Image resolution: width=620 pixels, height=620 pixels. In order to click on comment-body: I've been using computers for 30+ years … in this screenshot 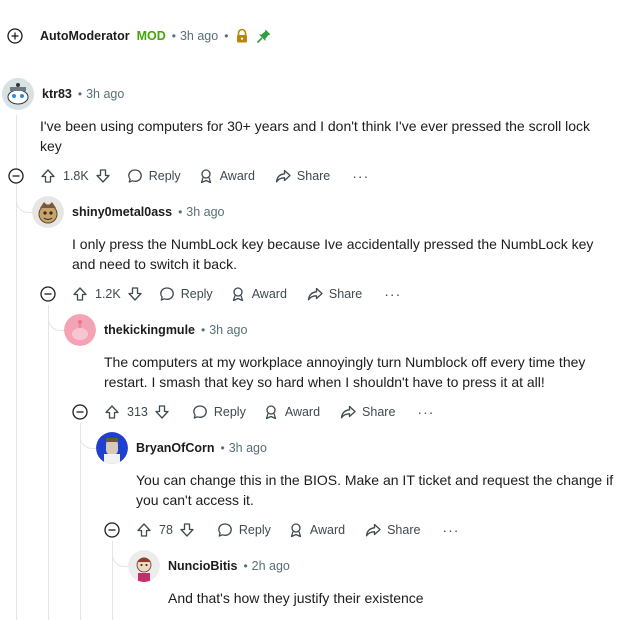, I will do `click(315, 136)`.